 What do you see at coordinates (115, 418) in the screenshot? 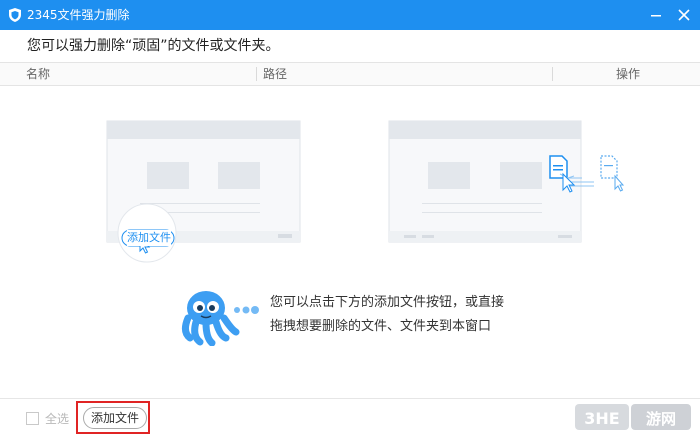
I see `add-file-button: 添加文件` at bounding box center [115, 418].